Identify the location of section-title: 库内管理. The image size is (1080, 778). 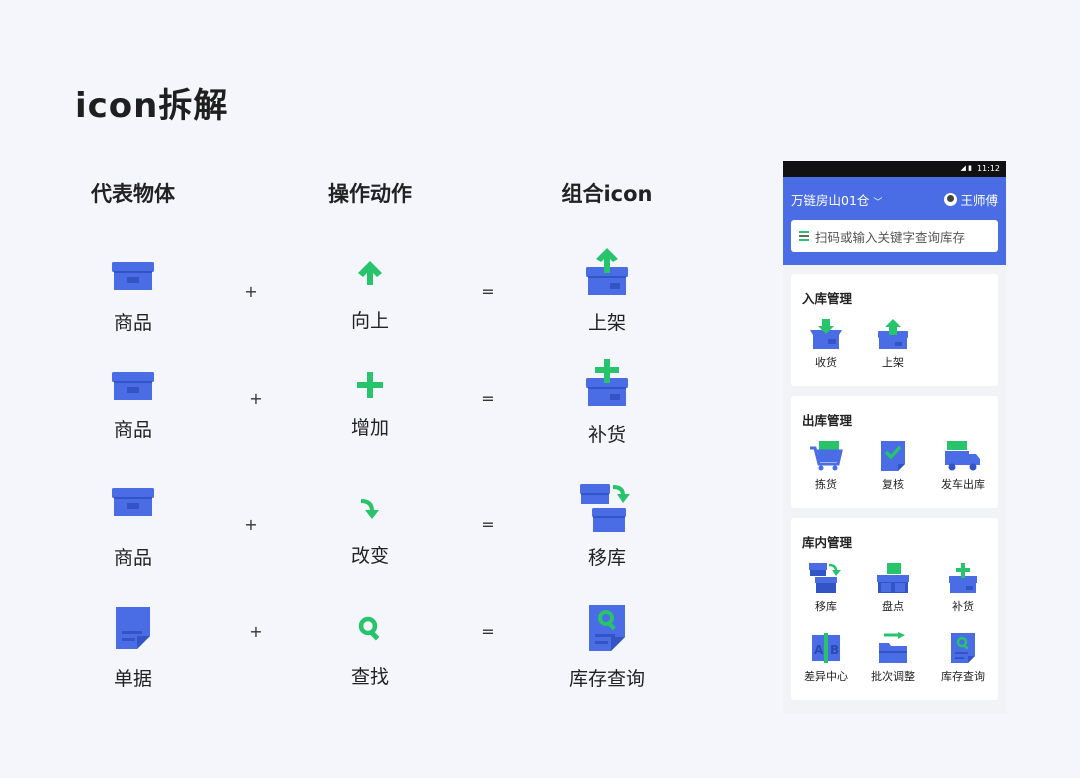
(827, 542).